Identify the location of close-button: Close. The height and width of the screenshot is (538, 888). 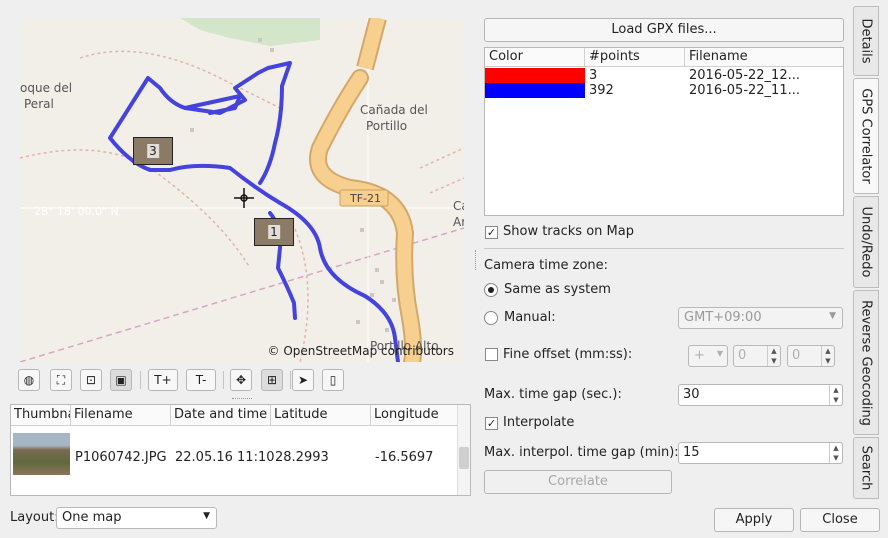
(840, 520).